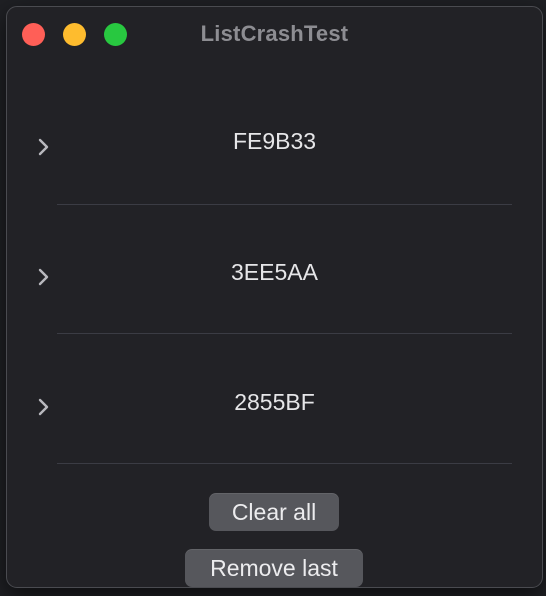 Image resolution: width=546 pixels, height=596 pixels. Describe the element at coordinates (274, 512) in the screenshot. I see `clear-all-button: Clear all` at that location.